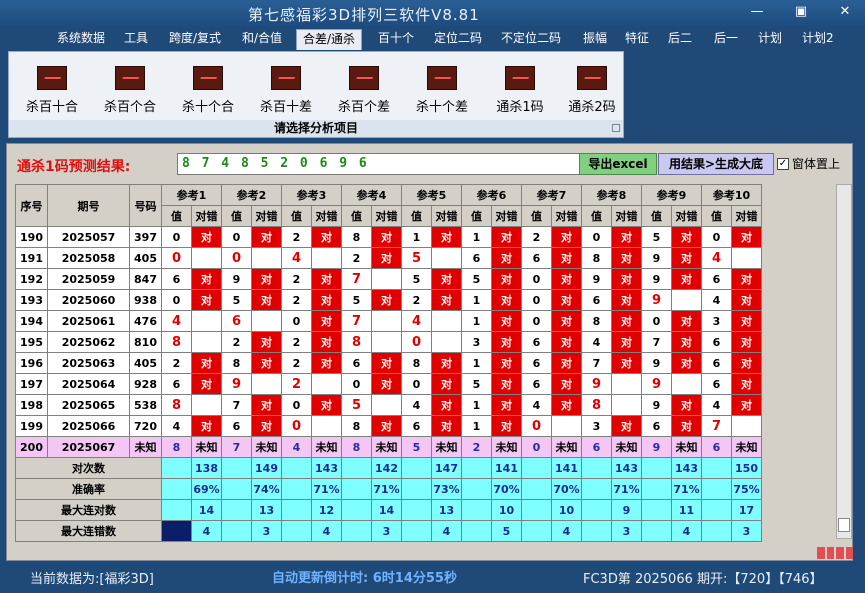 This screenshot has height=593, width=865. I want to click on predicted-value: 4, so click(296, 447).